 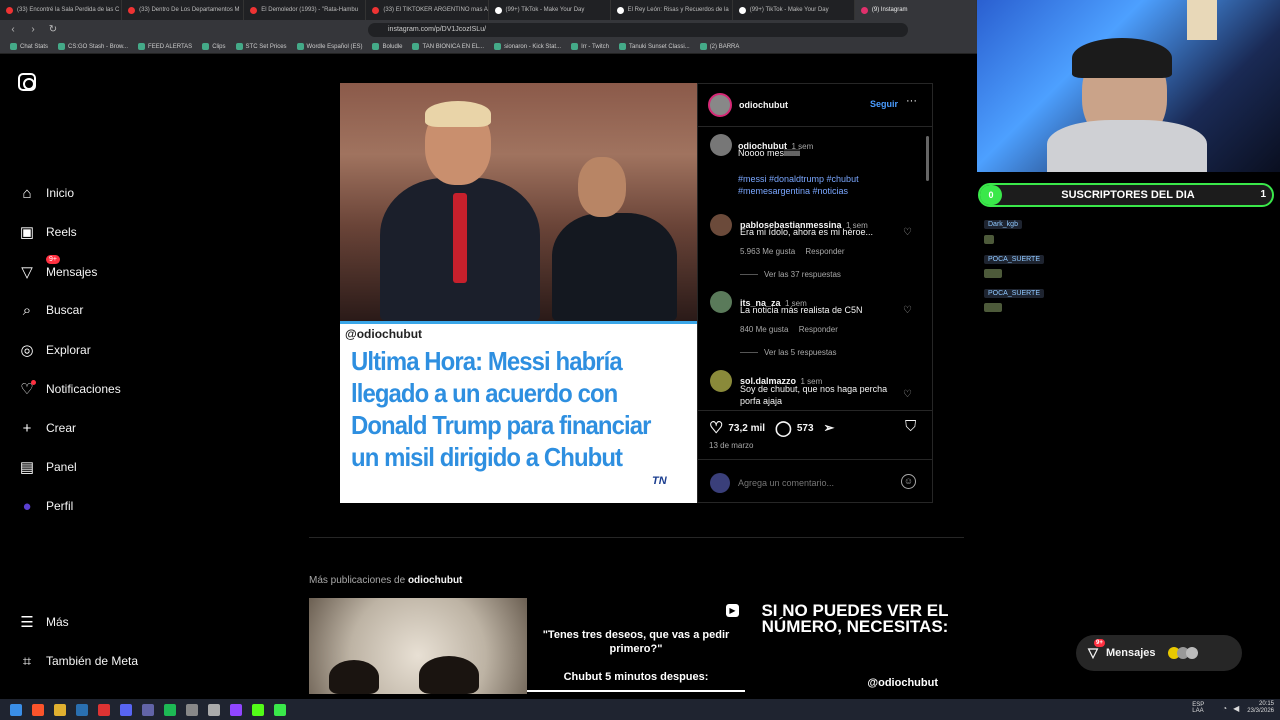 I want to click on browser-tab: El Demoledor (1993) - "Rata-Hambu, so click(x=305, y=10).